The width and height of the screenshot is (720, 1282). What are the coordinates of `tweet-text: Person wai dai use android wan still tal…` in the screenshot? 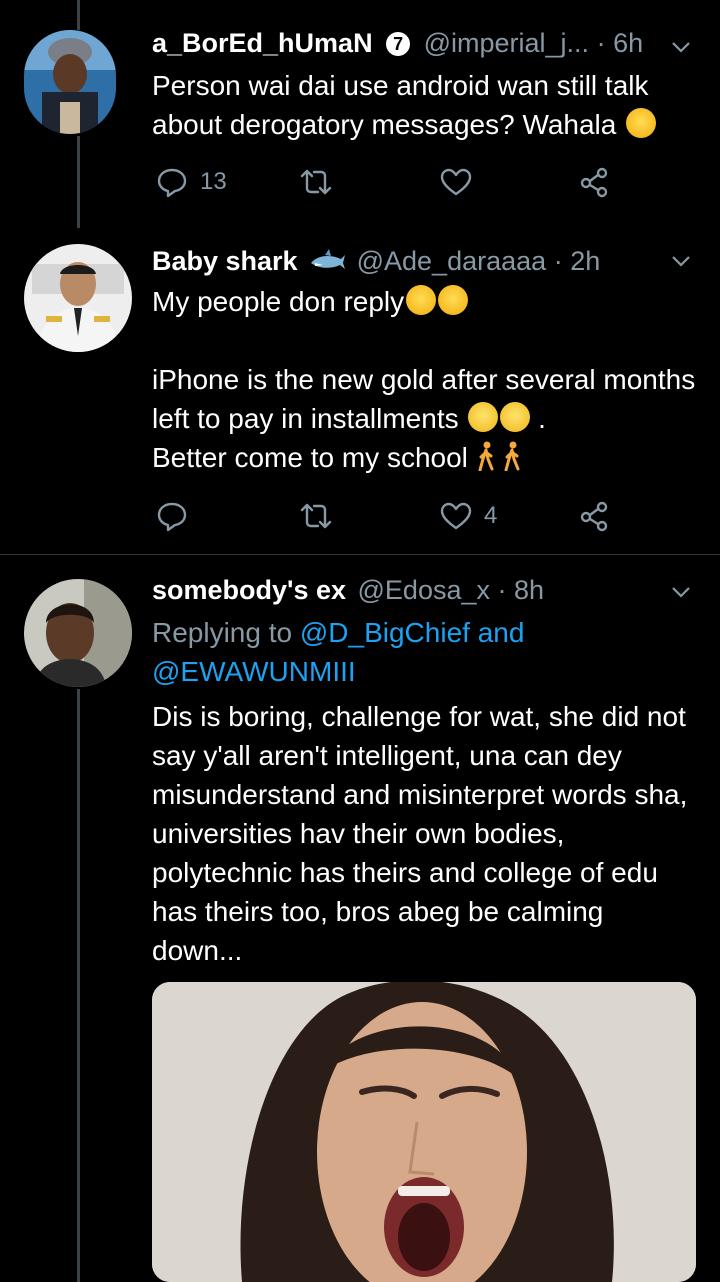 It's located at (404, 105).